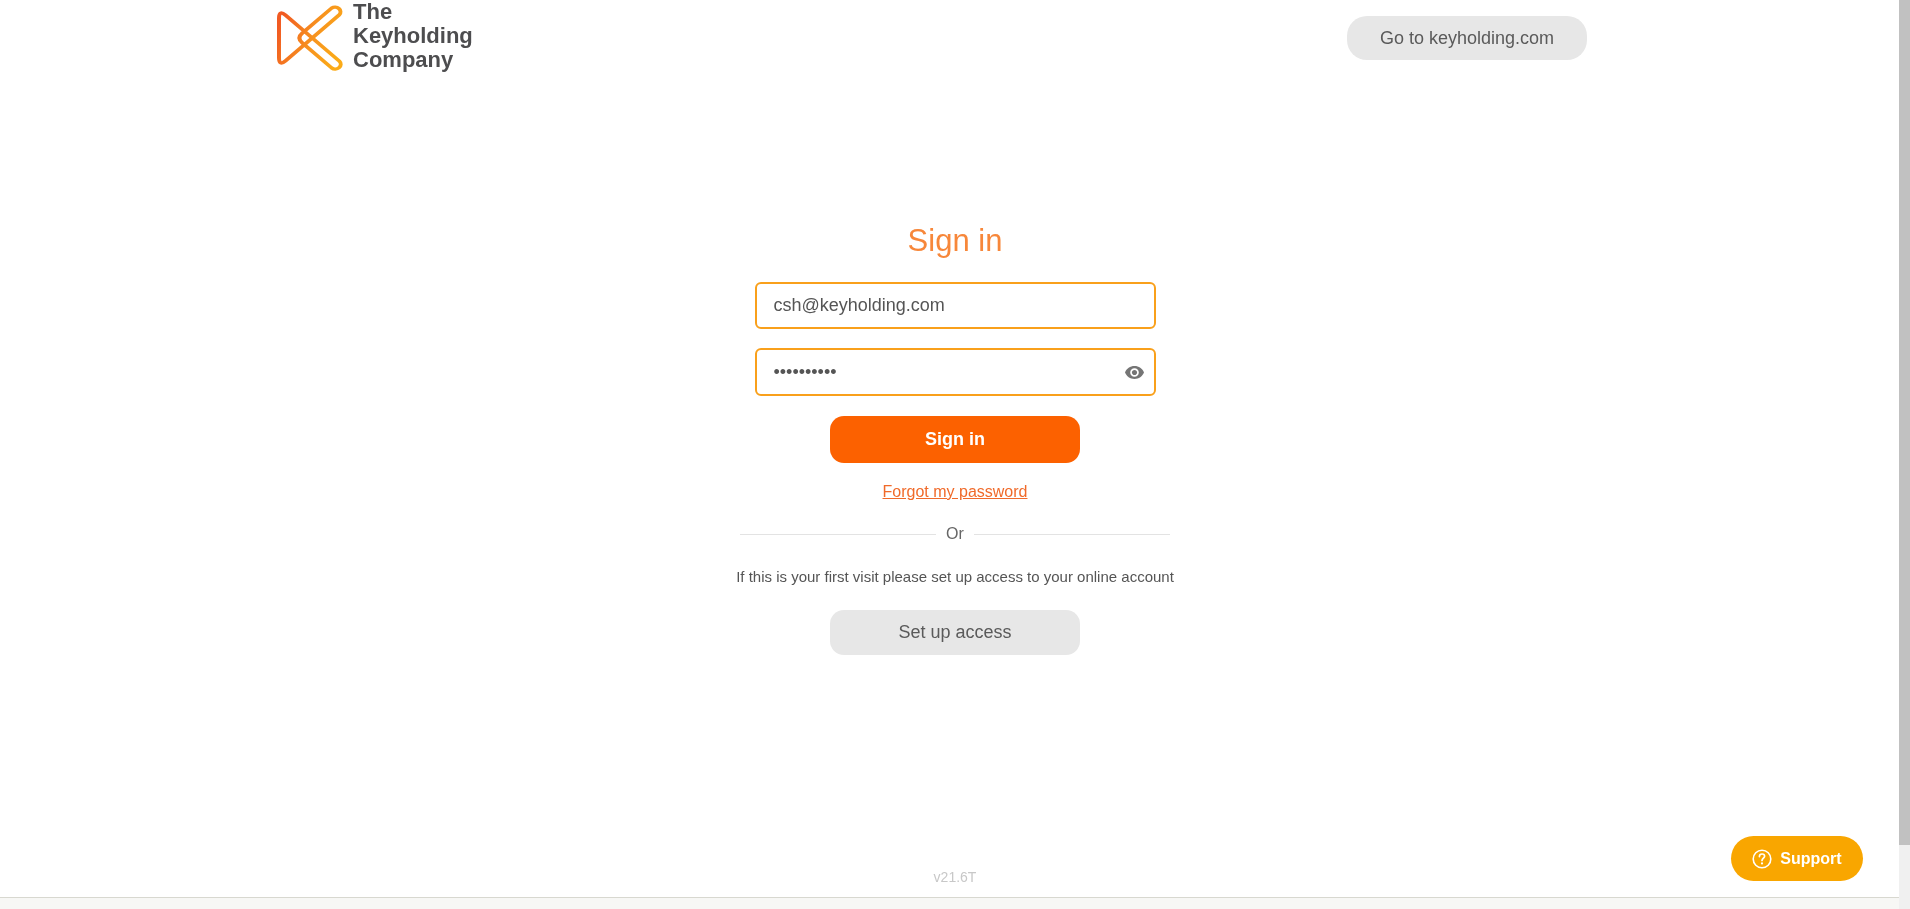 This screenshot has height=909, width=1910. Describe the element at coordinates (955, 632) in the screenshot. I see `set-up-access-button: Set up access` at that location.